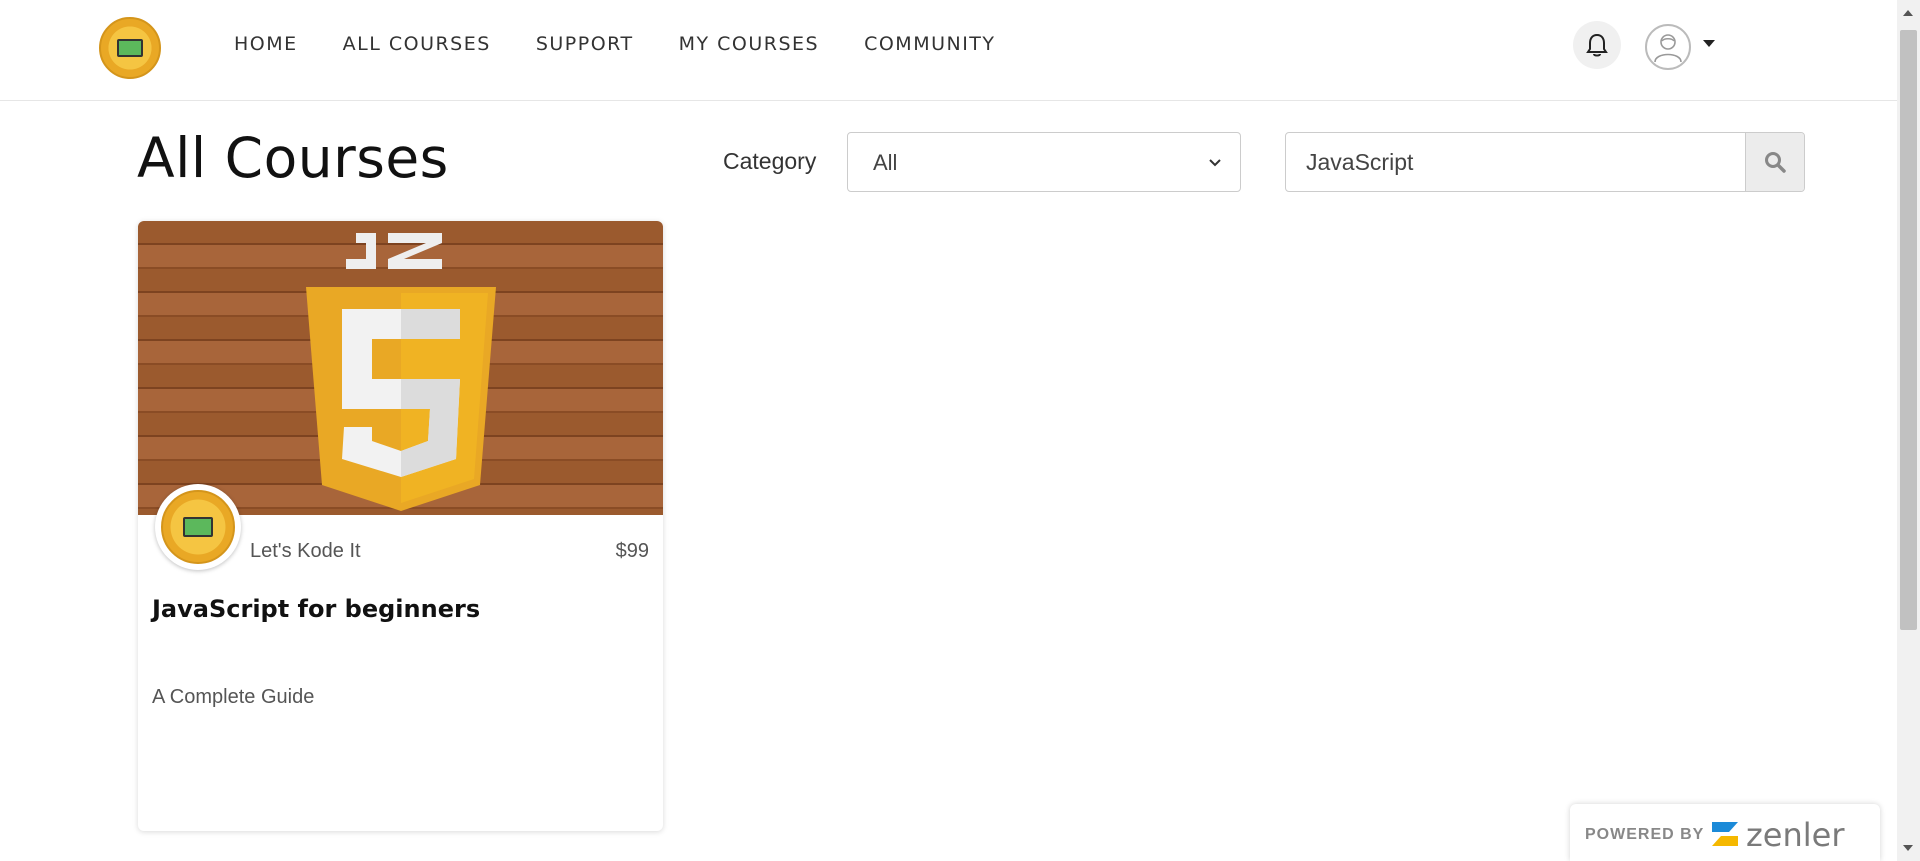 The width and height of the screenshot is (1920, 861). Describe the element at coordinates (1908, 13) in the screenshot. I see `scroll-up-icon` at that location.